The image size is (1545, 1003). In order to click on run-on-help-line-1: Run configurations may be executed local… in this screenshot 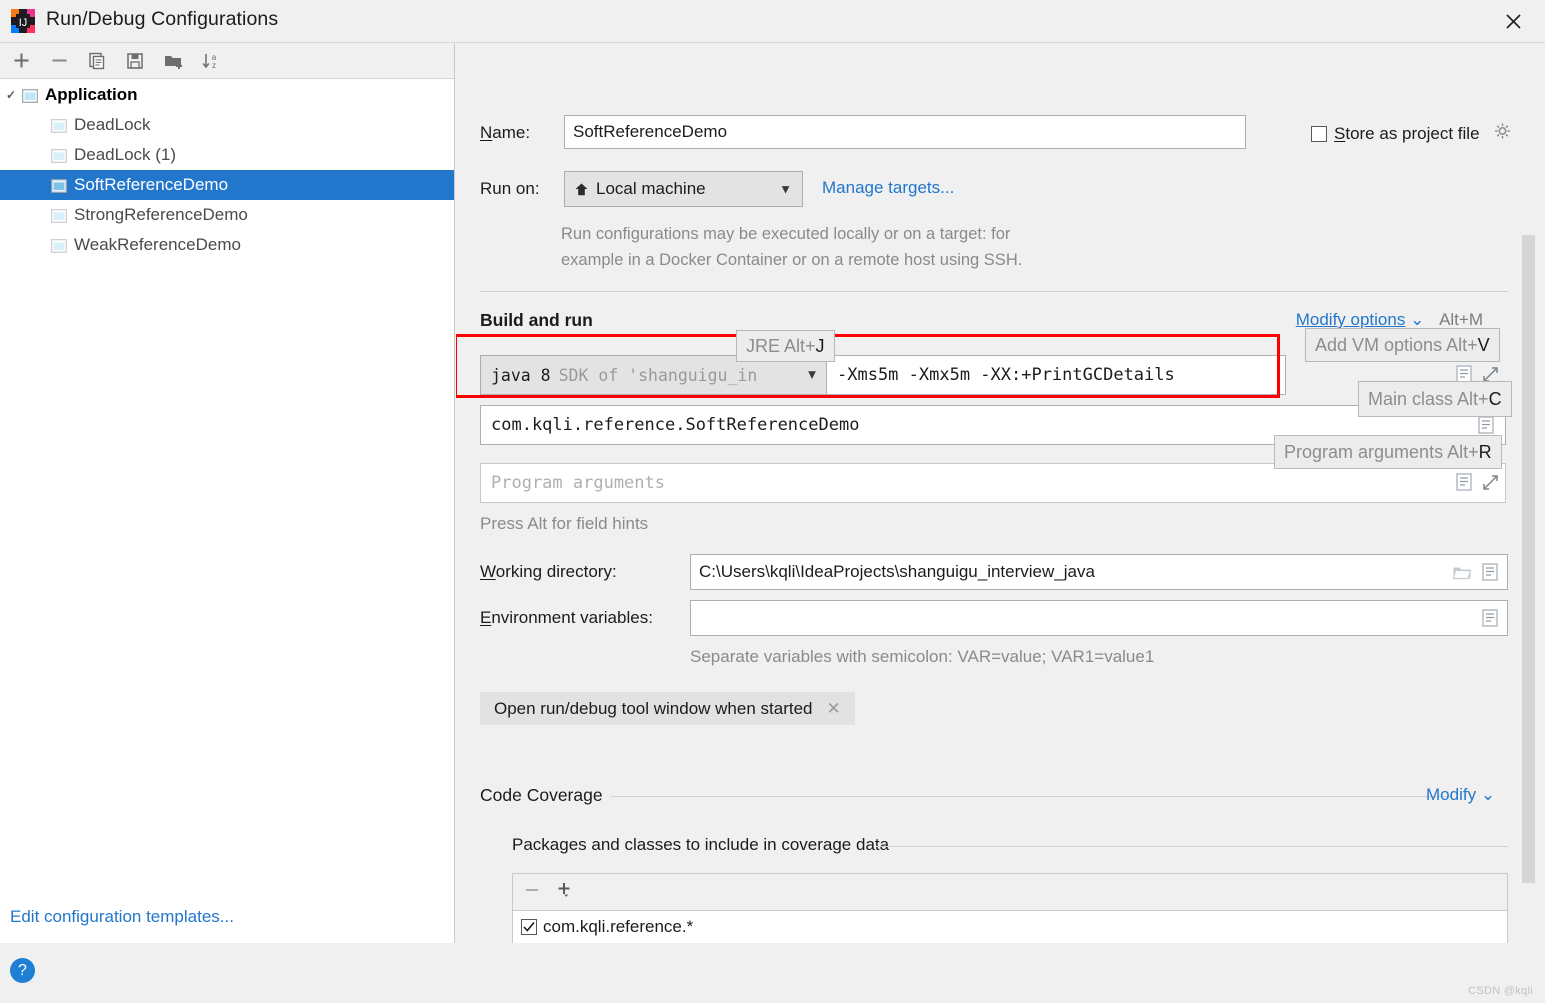, I will do `click(786, 234)`.